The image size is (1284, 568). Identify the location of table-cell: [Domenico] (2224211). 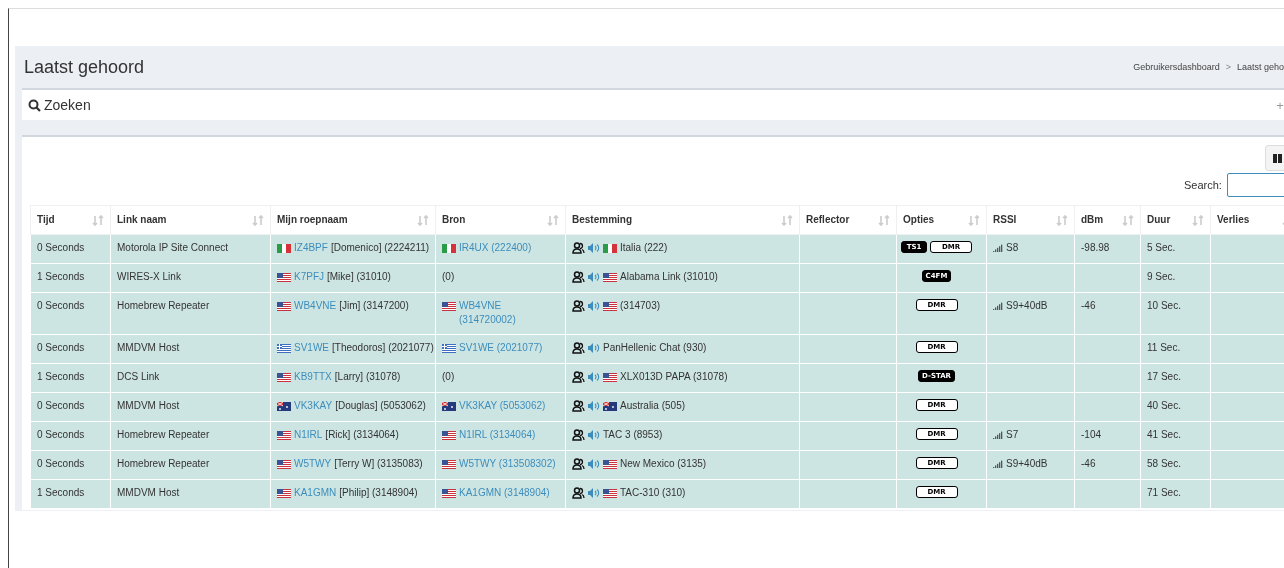
(380, 248).